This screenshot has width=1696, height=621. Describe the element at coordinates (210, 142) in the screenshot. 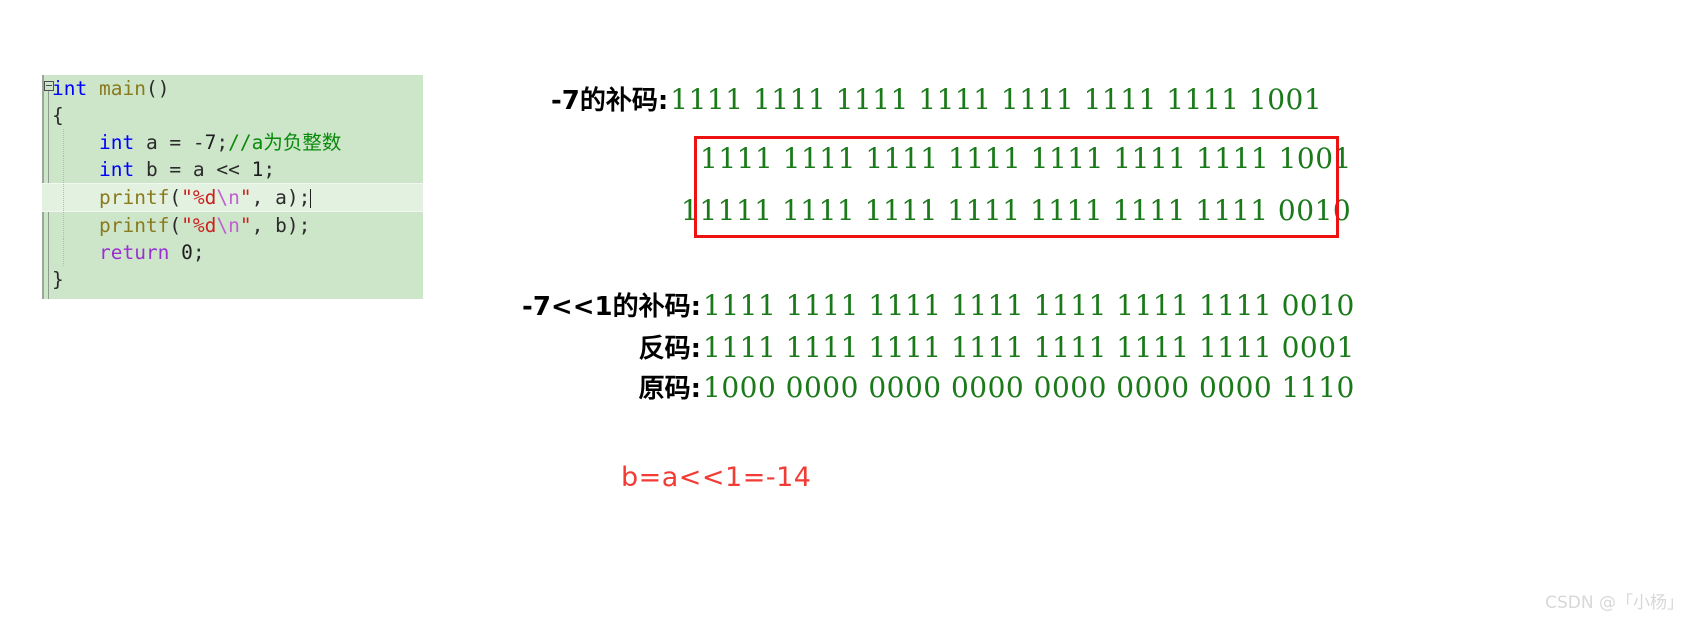

I see `code-token-num: 7` at that location.